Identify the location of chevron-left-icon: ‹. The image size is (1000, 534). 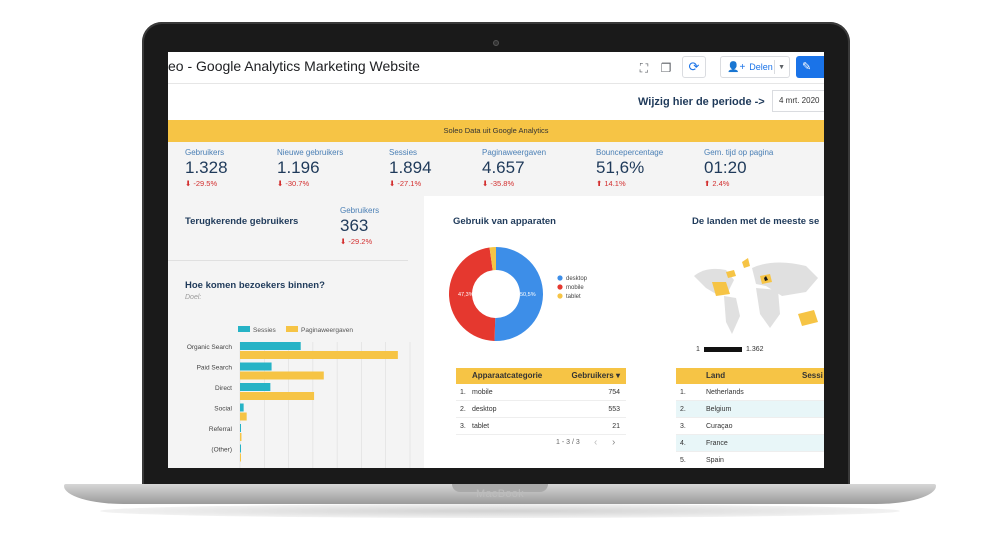
(595, 442).